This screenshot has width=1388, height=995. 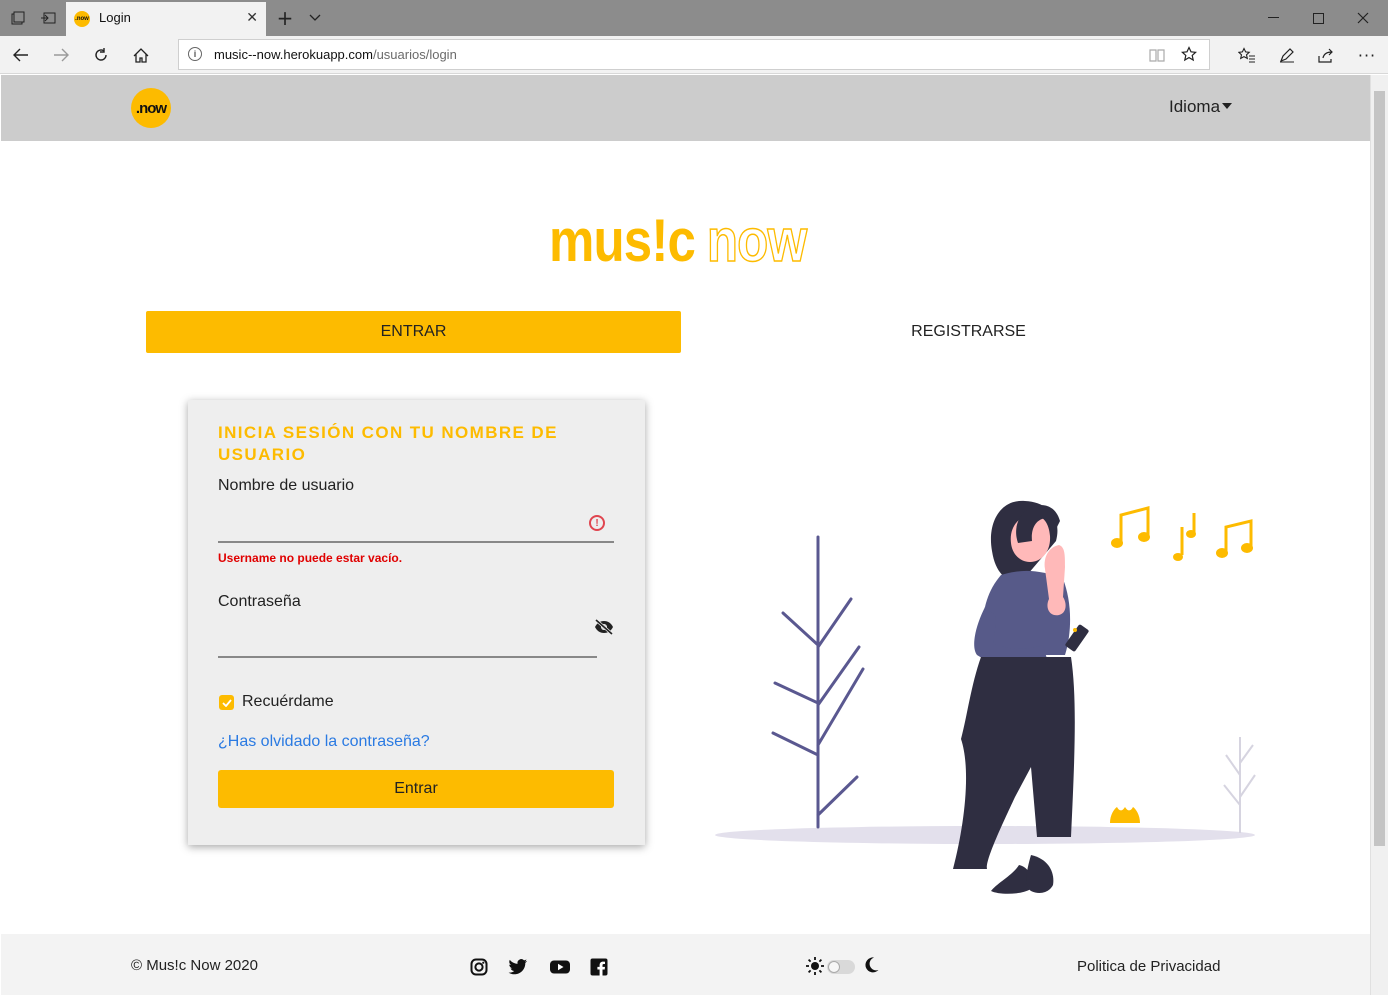 What do you see at coordinates (115, 17) in the screenshot?
I see `tab-title: Login` at bounding box center [115, 17].